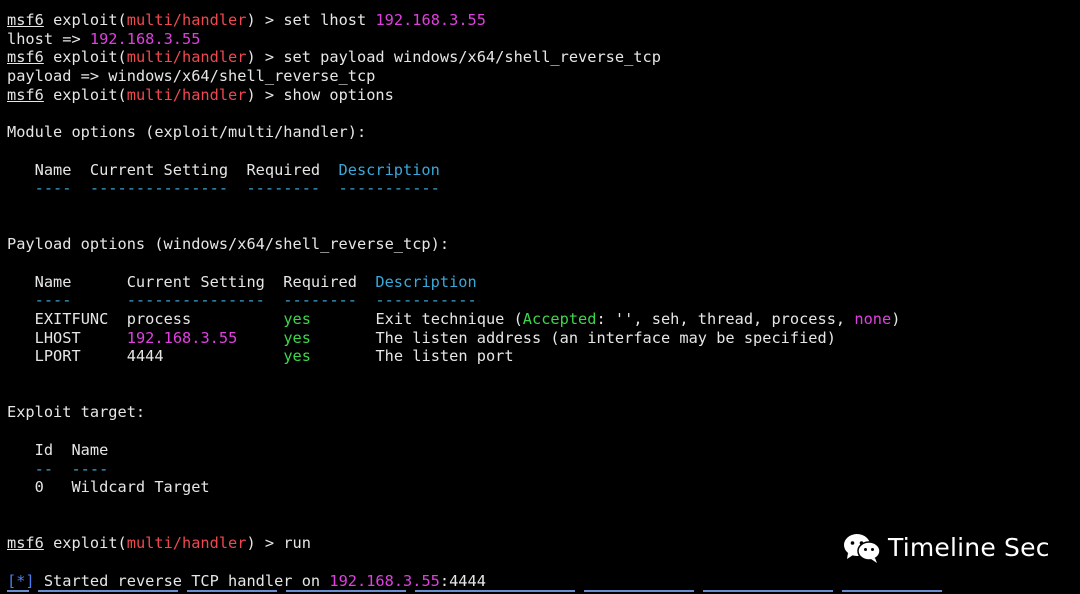 This screenshot has width=1080, height=594. I want to click on table-row: LPORT 4444 yes The listen port, so click(543, 356).